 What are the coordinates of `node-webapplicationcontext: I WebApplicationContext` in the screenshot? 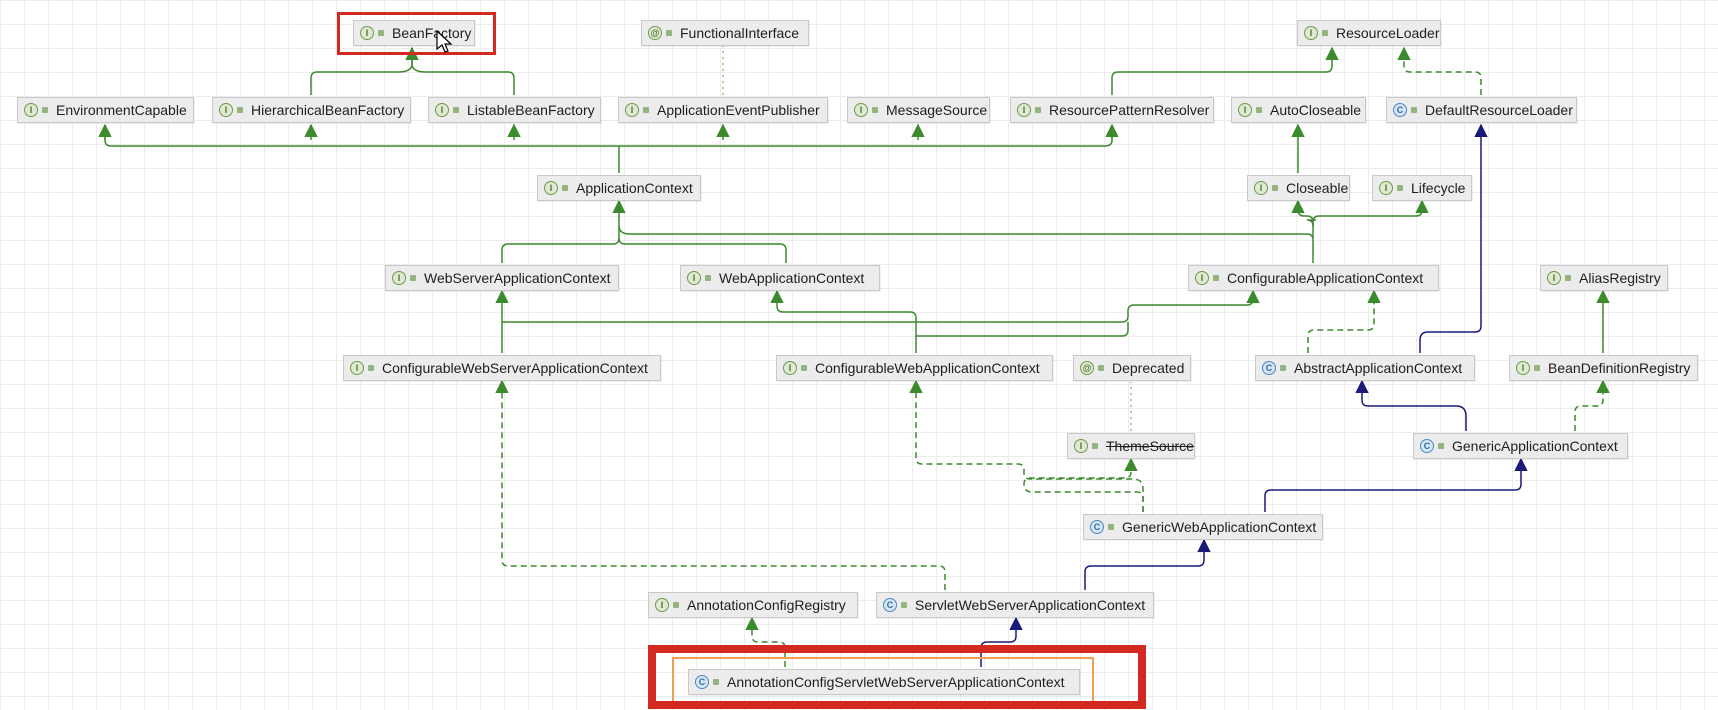 It's located at (780, 278).